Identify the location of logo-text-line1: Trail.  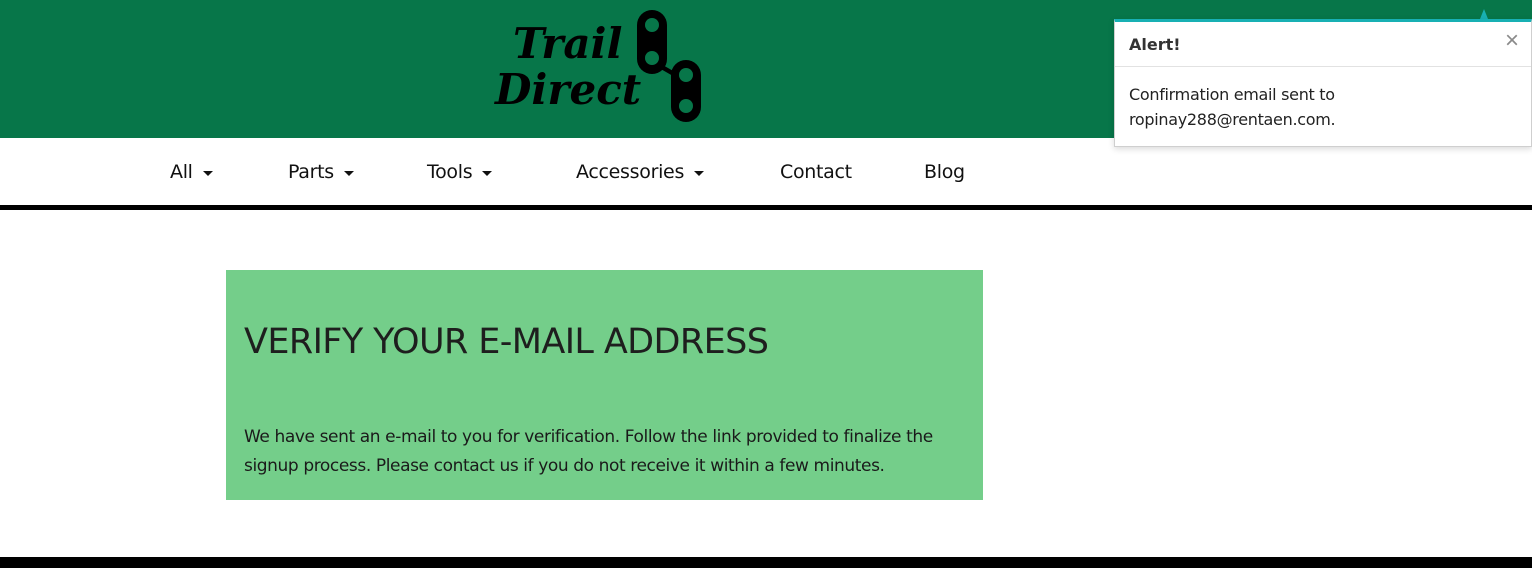
(567, 43).